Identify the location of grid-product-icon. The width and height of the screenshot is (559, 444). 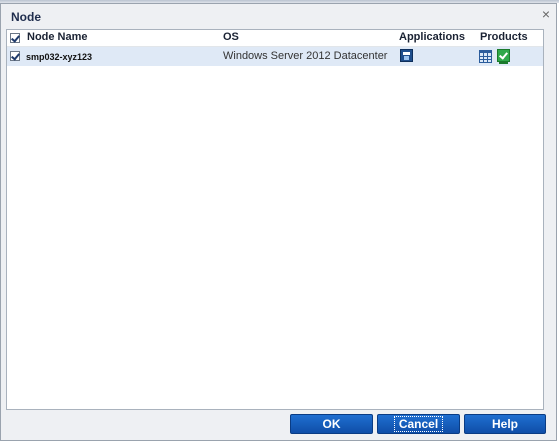
(485, 56).